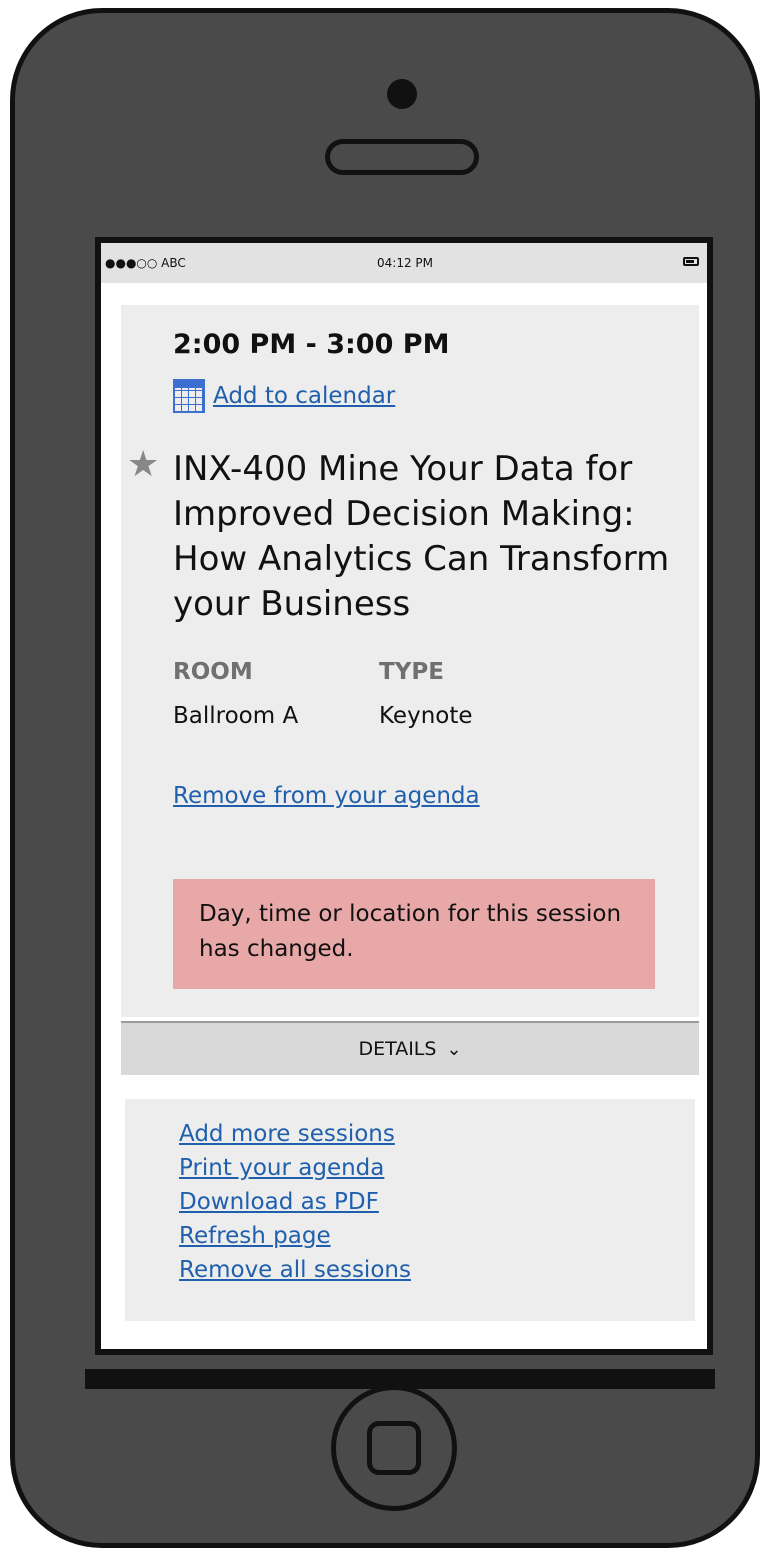 Image resolution: width=771 pixels, height=1556 pixels. I want to click on print-agenda-link: Print your agenda, so click(281, 1168).